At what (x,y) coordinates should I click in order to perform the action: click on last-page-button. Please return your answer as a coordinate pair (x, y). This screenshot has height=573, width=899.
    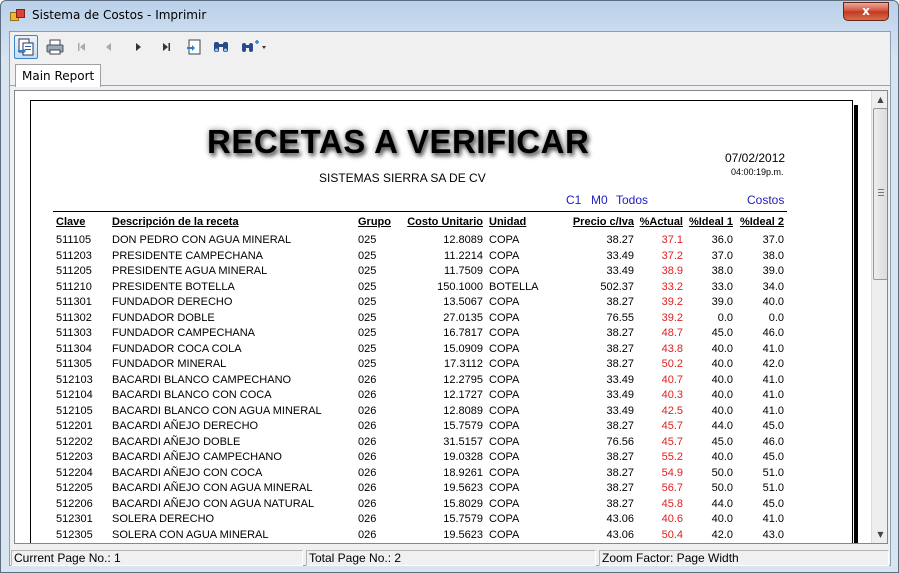
    Looking at the image, I should click on (166, 47).